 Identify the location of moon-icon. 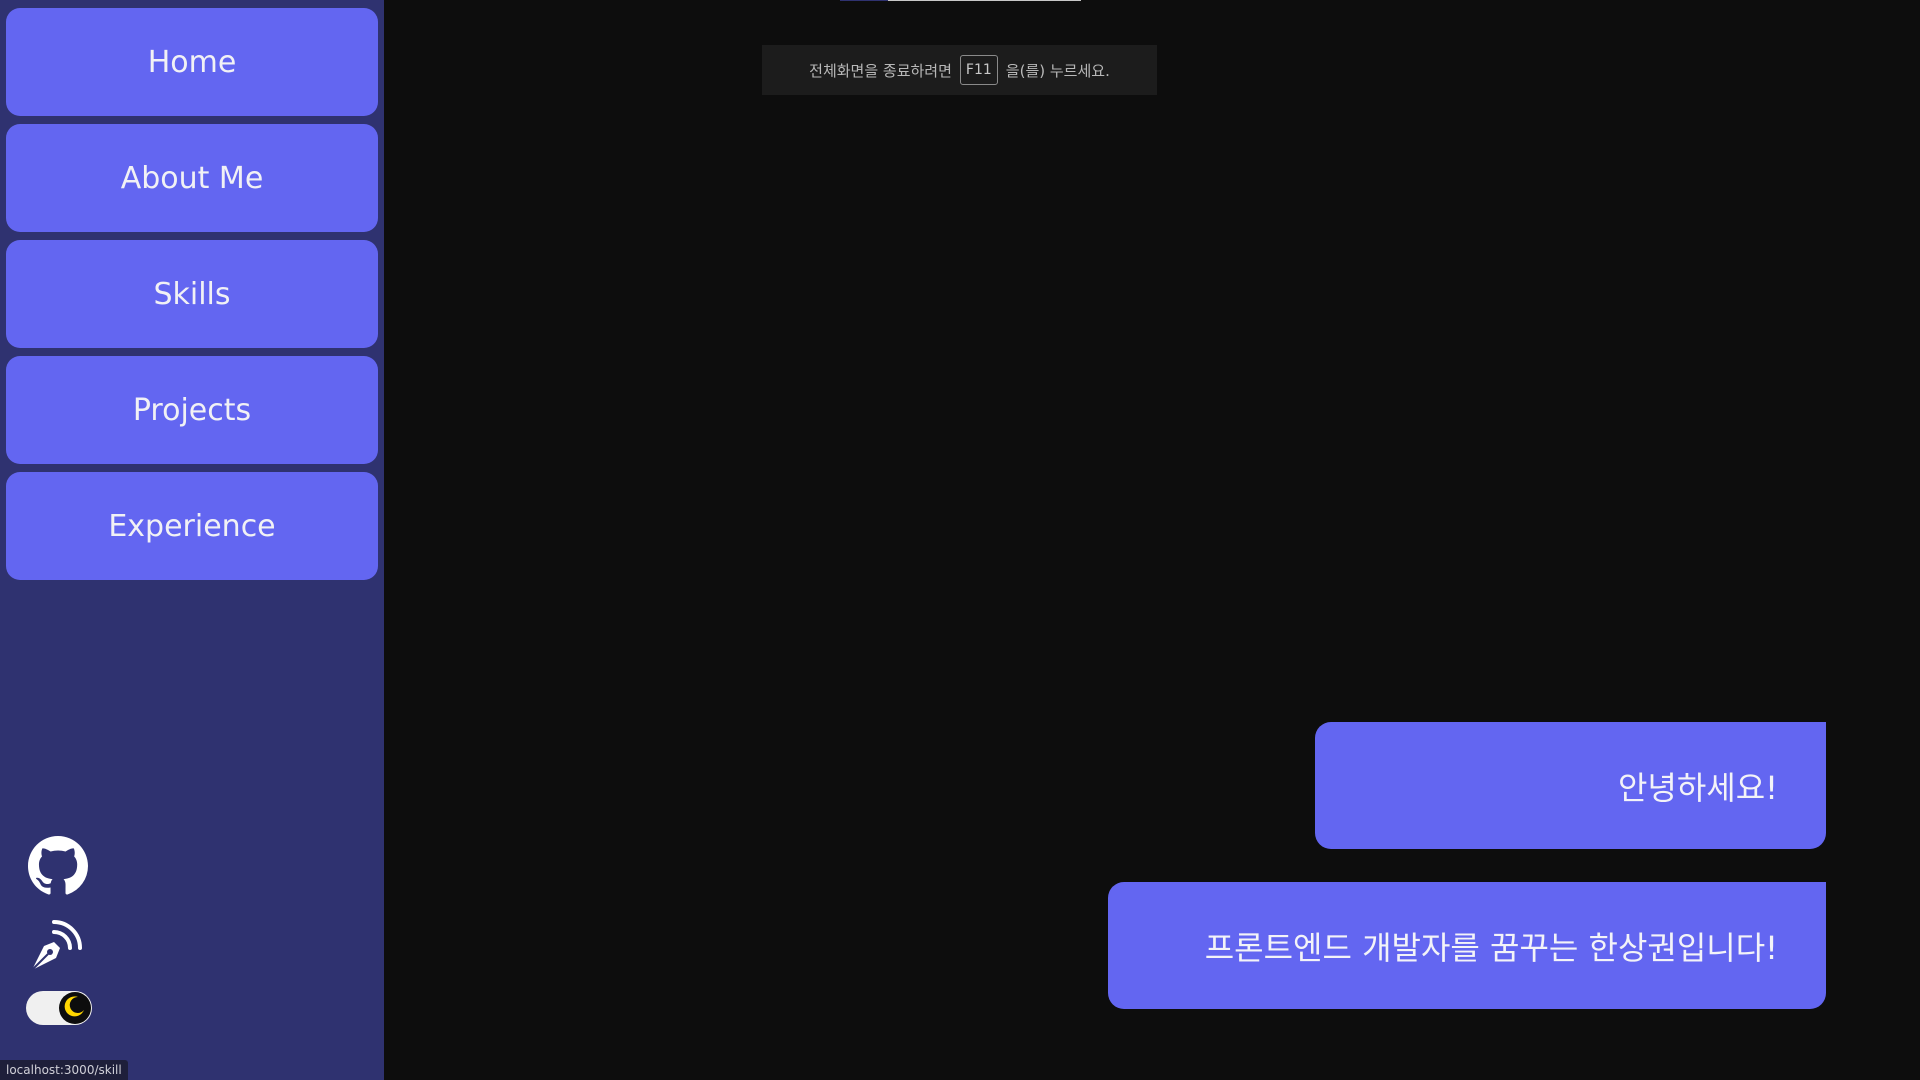
(75, 1008).